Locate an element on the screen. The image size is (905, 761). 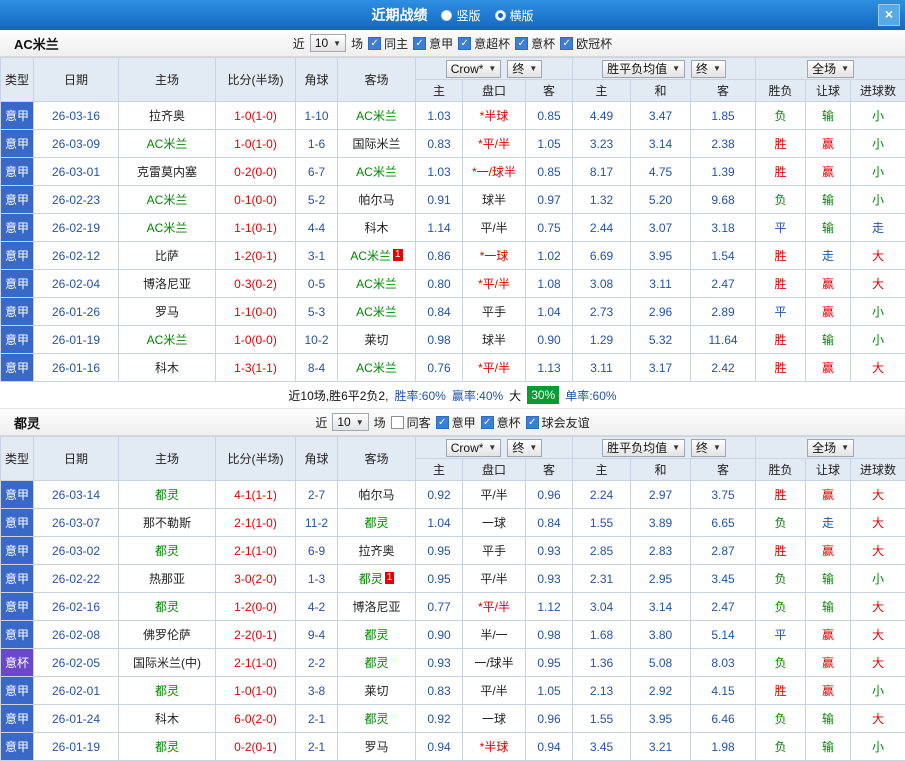
asia-home-odds-cell: 0.92 is located at coordinates (439, 495).